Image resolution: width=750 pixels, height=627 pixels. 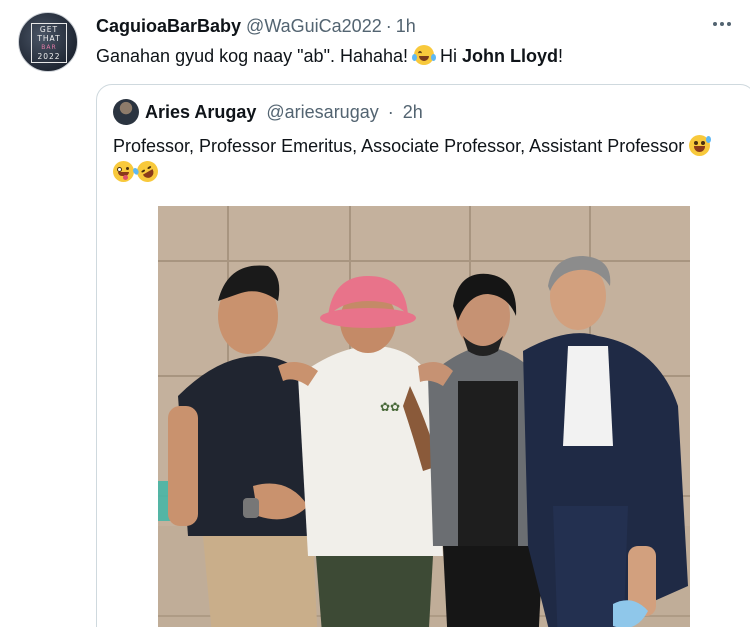 I want to click on tweet-text-part: Ganahan gyud kog naay "ab". Hahaha!, so click(x=255, y=56).